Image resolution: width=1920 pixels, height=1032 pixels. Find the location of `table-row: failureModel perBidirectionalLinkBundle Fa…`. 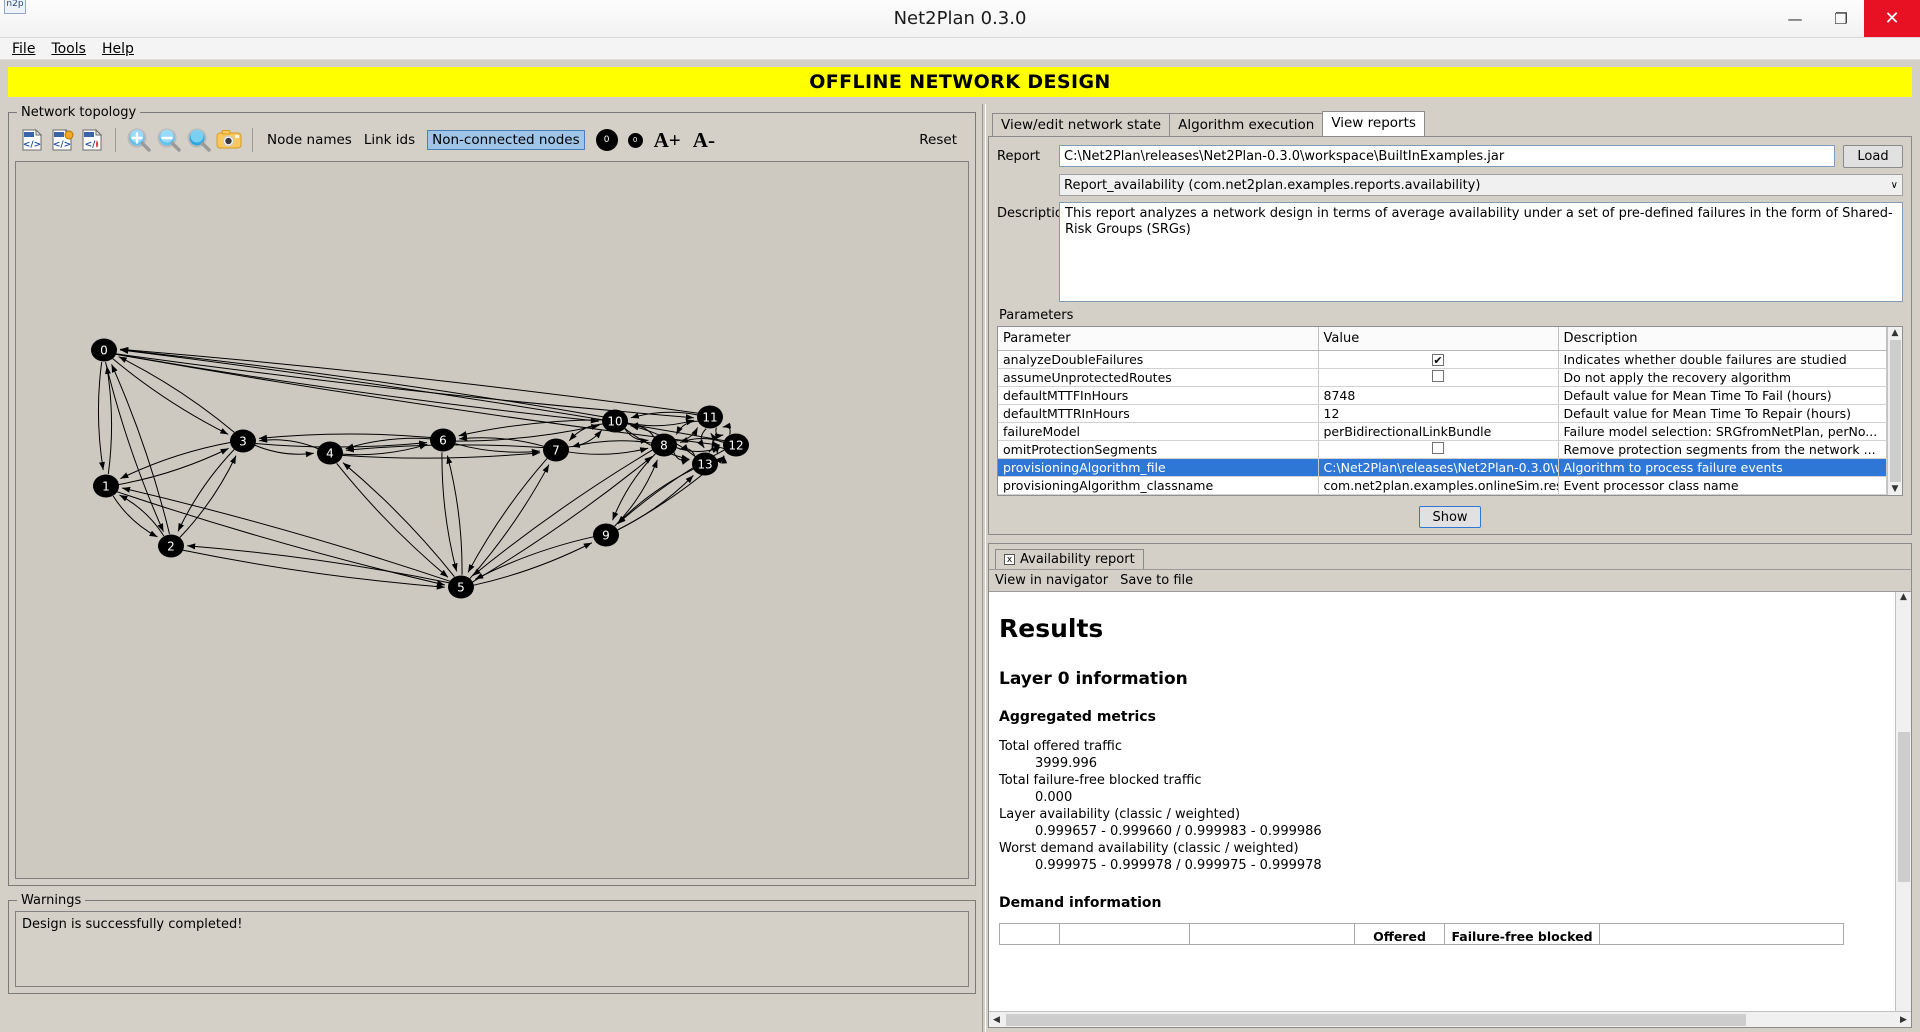

table-row: failureModel perBidirectionalLinkBundle Fa… is located at coordinates (1442, 431).